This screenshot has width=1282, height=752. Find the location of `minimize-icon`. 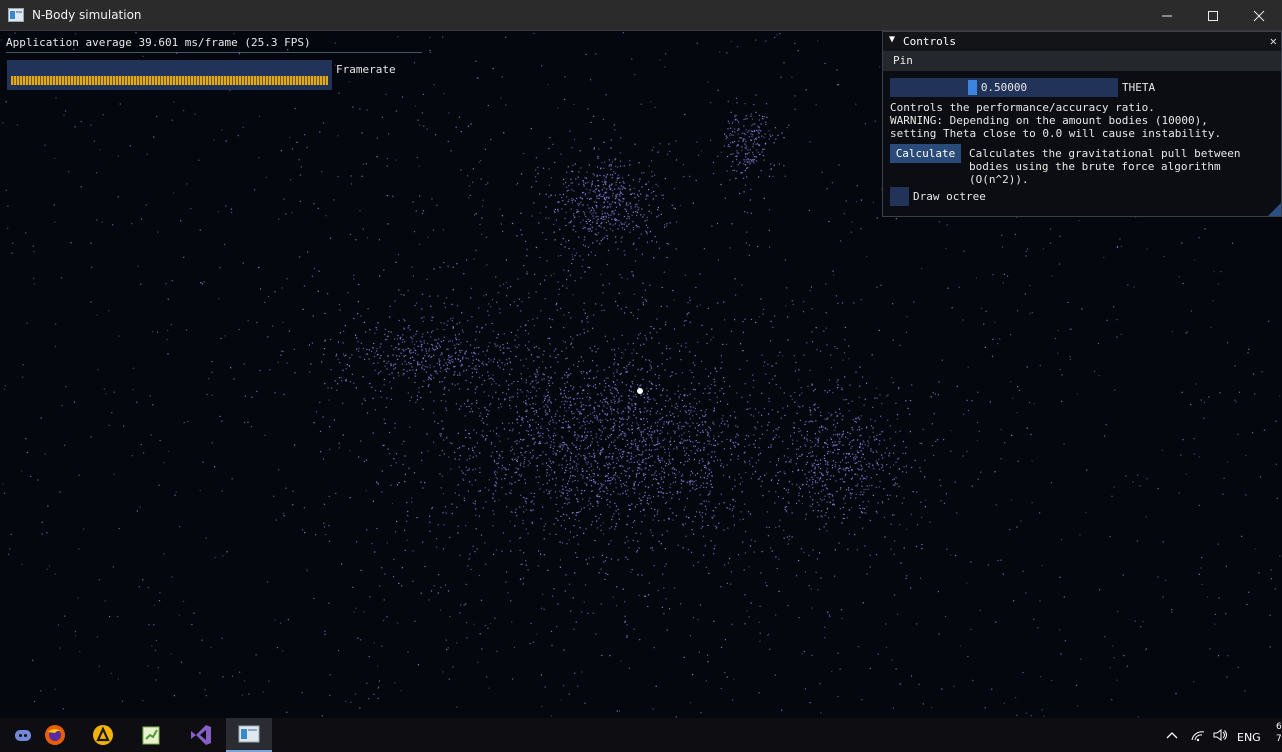

minimize-icon is located at coordinates (1167, 15).